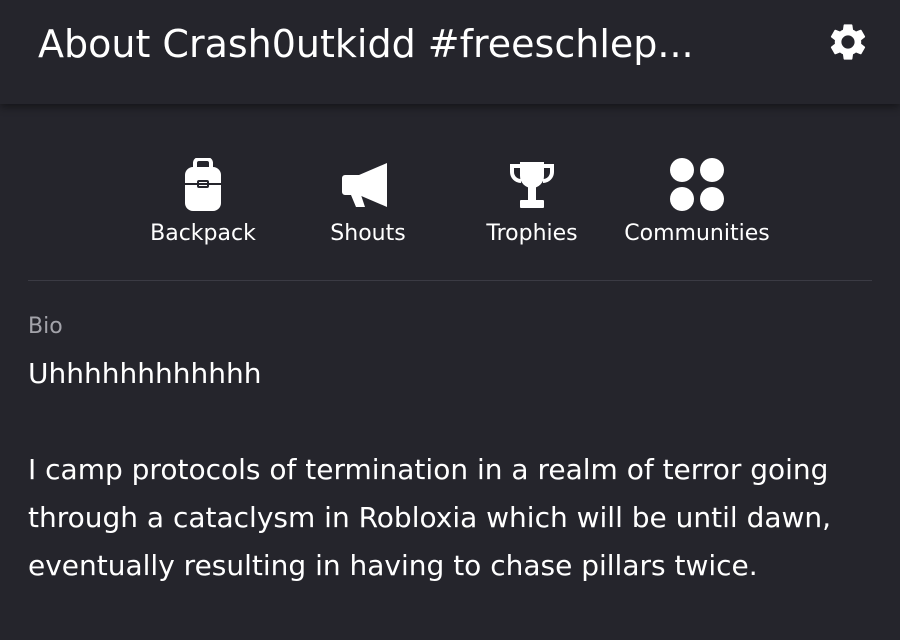 Image resolution: width=900 pixels, height=640 pixels. I want to click on backpack-icon, so click(203, 184).